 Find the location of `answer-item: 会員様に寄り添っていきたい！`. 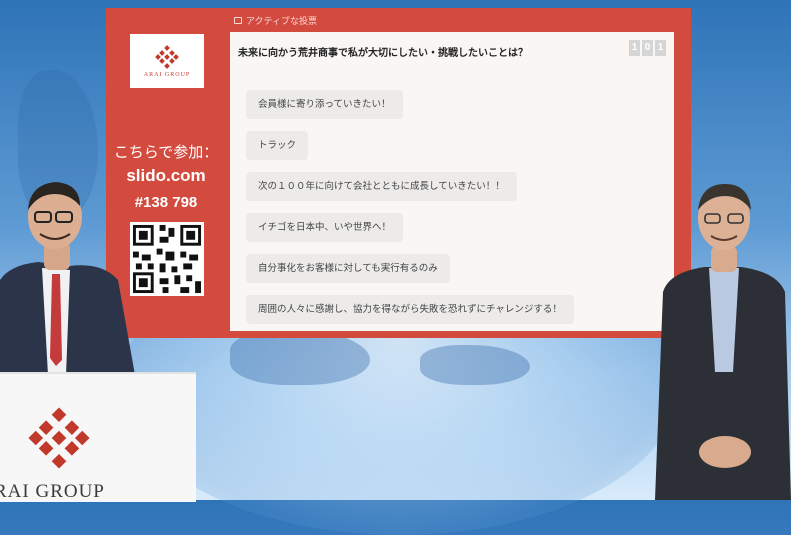

answer-item: 会員様に寄り添っていきたい！ is located at coordinates (324, 104).